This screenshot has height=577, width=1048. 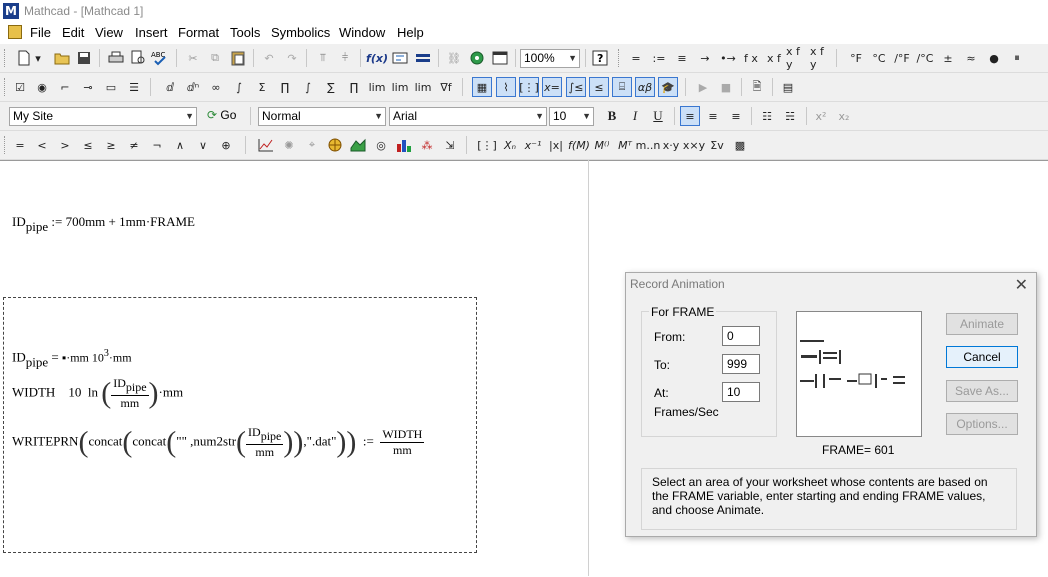 I want to click on range-product-icon: ∏, so click(x=285, y=87).